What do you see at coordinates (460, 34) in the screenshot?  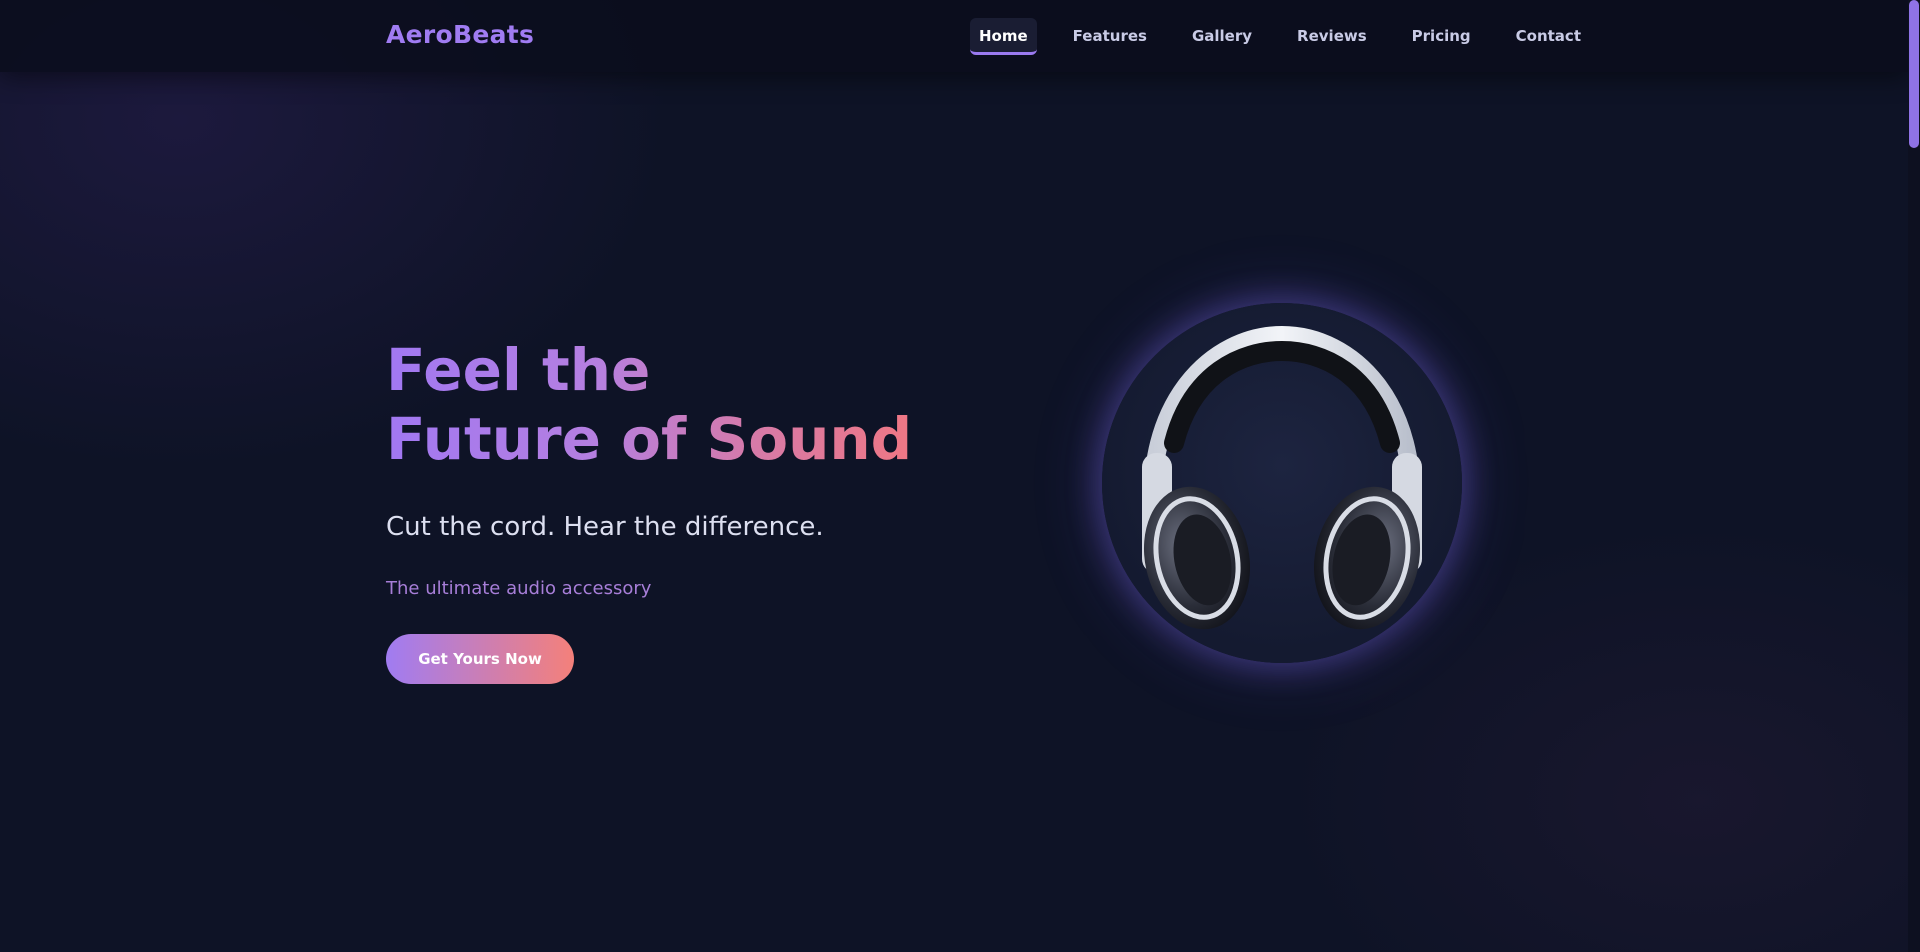 I see `brand-logo: AeroBeats` at bounding box center [460, 34].